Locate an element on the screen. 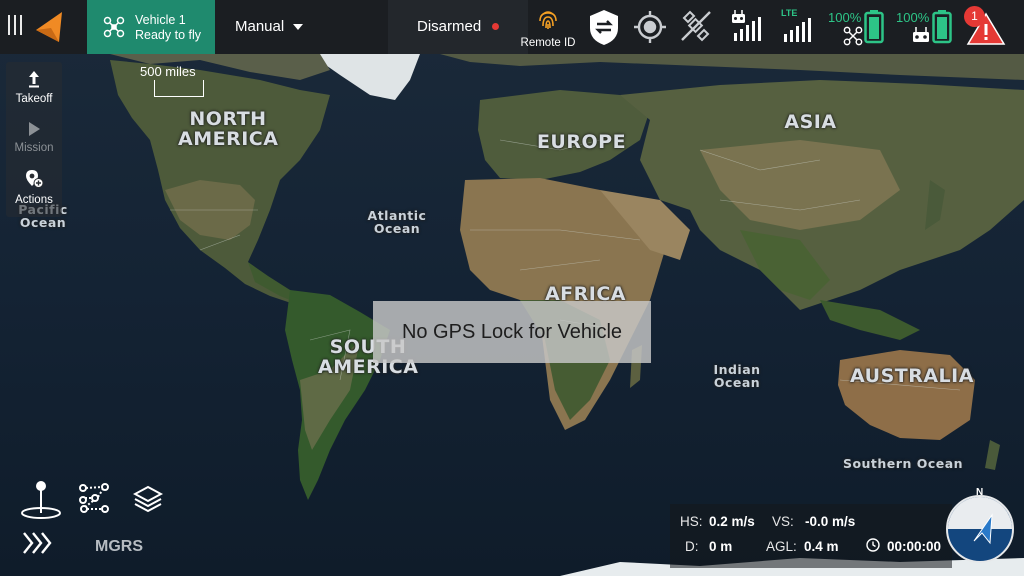 This screenshot has height=576, width=1024. map-scale-label: 500 miles is located at coordinates (168, 71).